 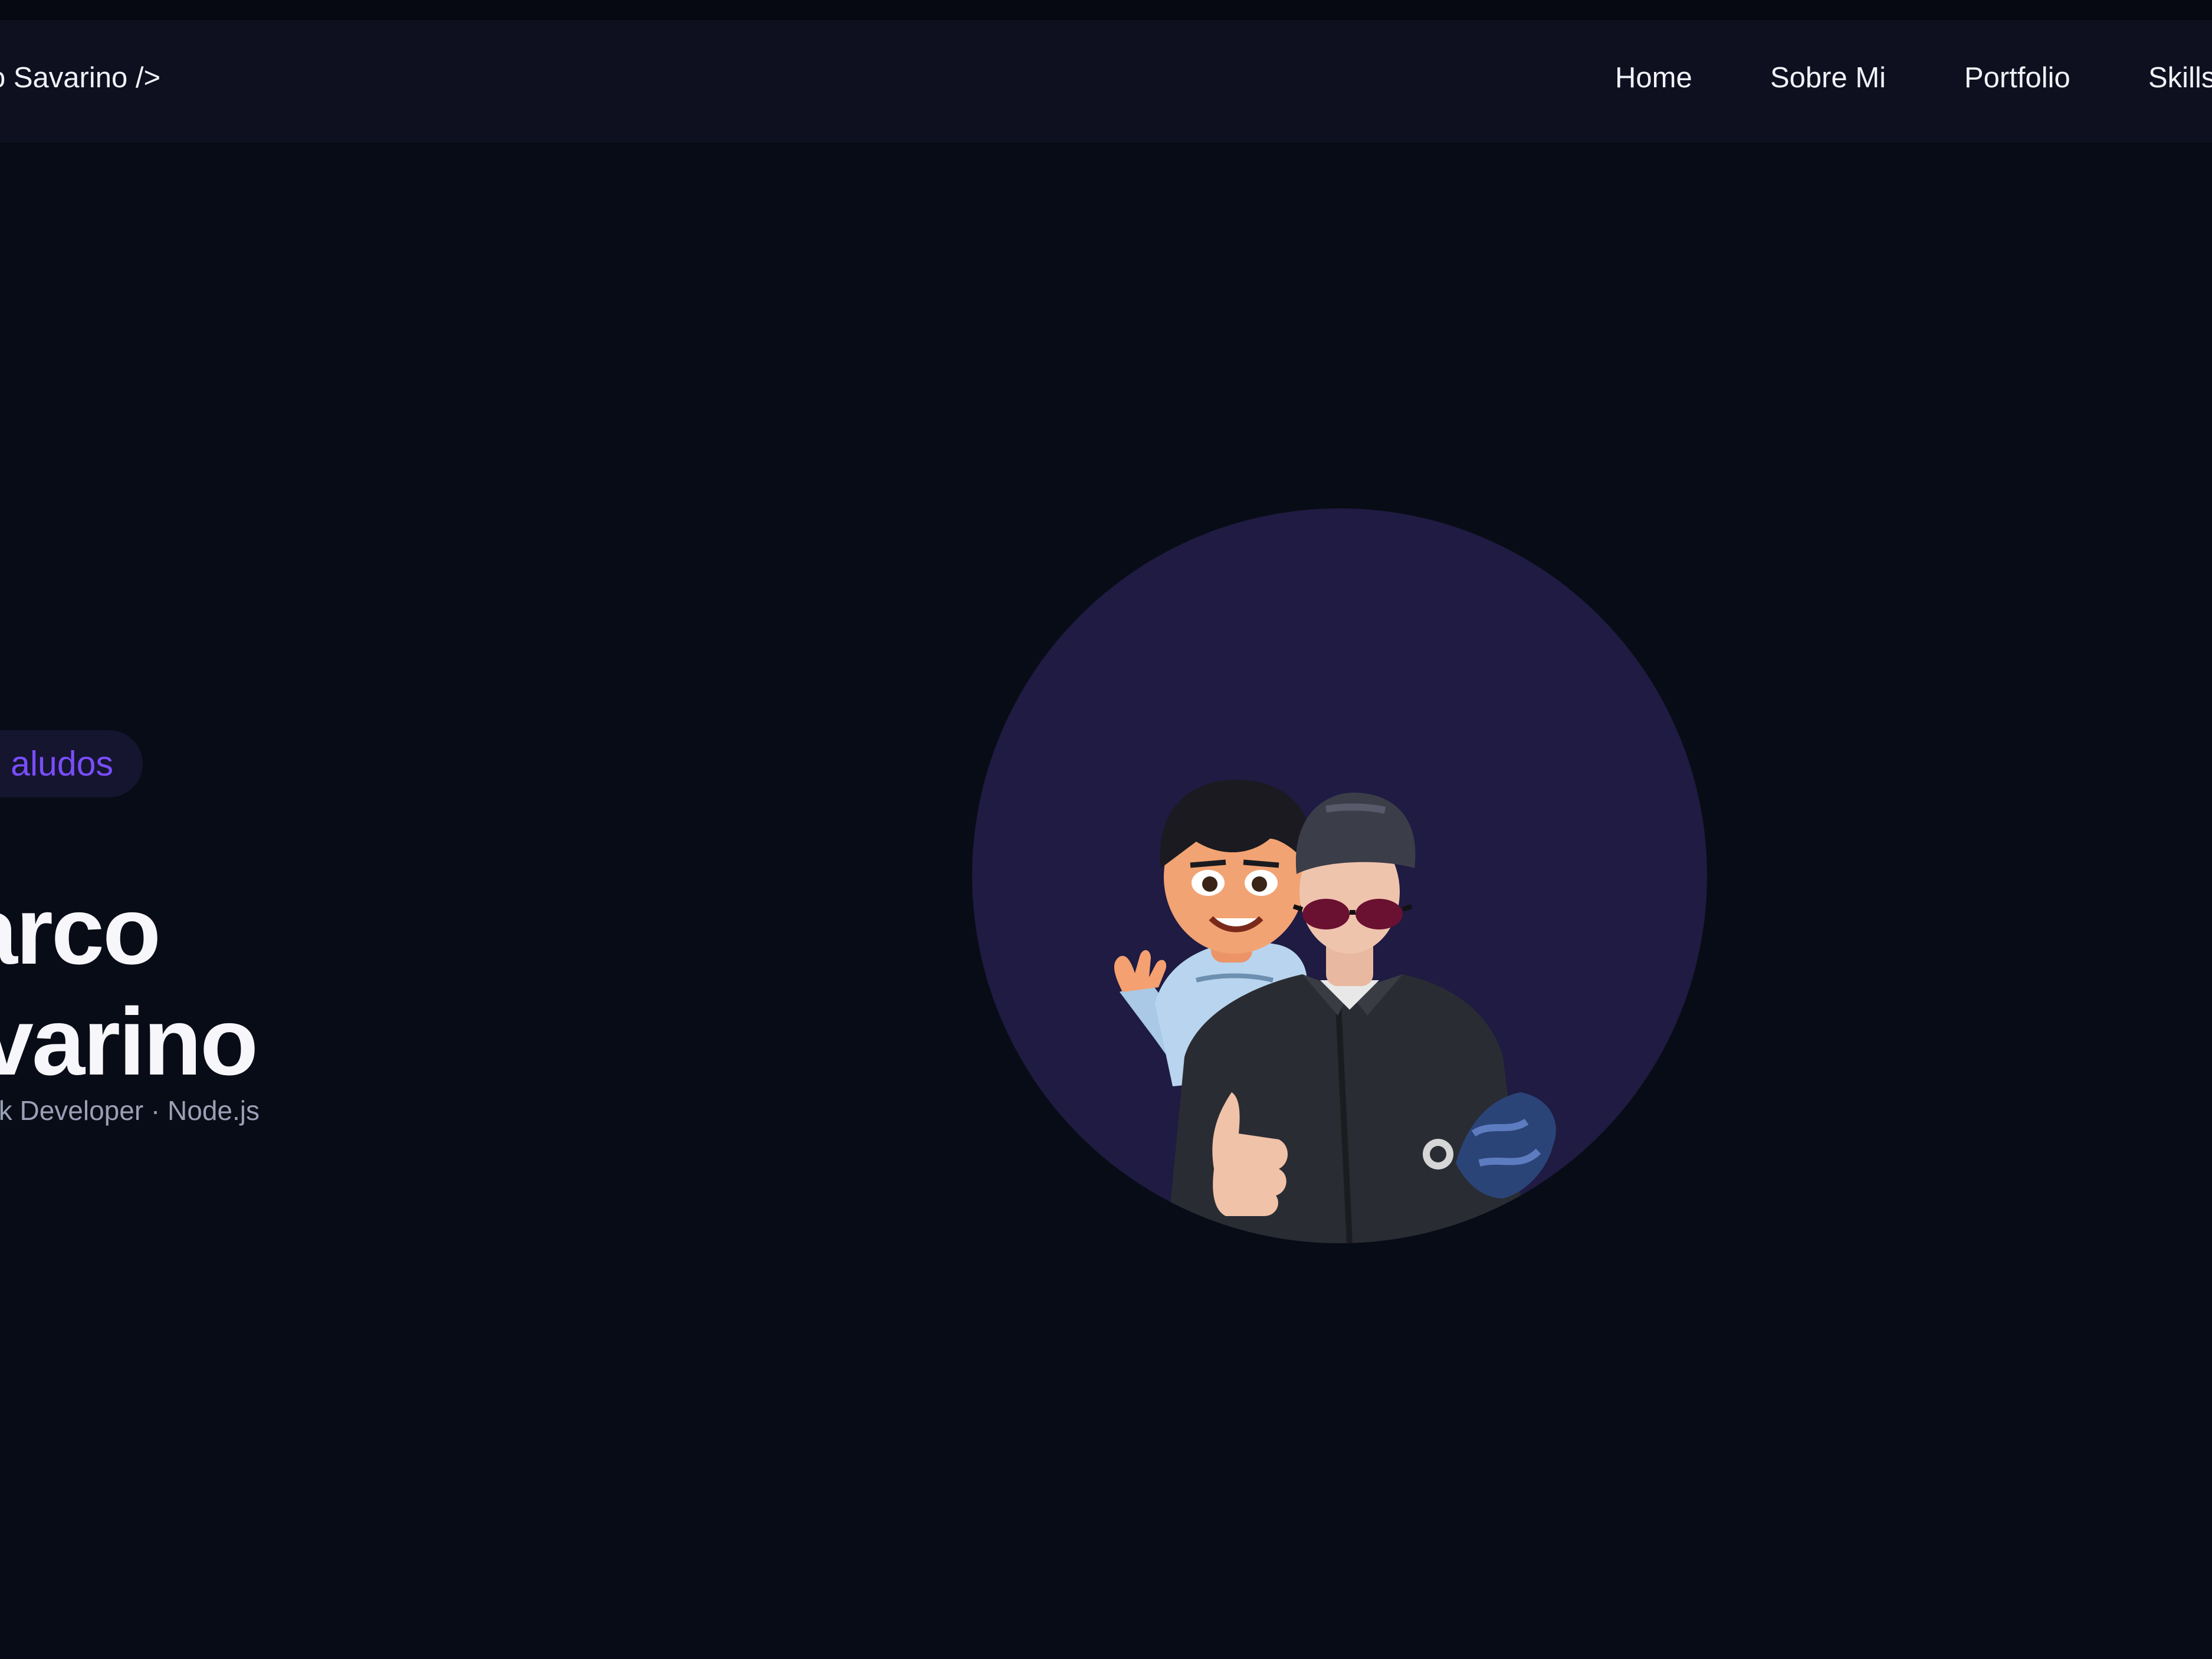 What do you see at coordinates (80, 78) in the screenshot?
I see `brand-logo-text: o Savarino />` at bounding box center [80, 78].